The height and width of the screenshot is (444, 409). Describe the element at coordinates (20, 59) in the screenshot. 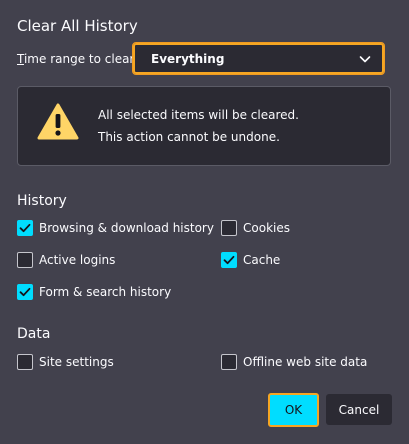

I see `time-range-label-mnemonic: T` at that location.